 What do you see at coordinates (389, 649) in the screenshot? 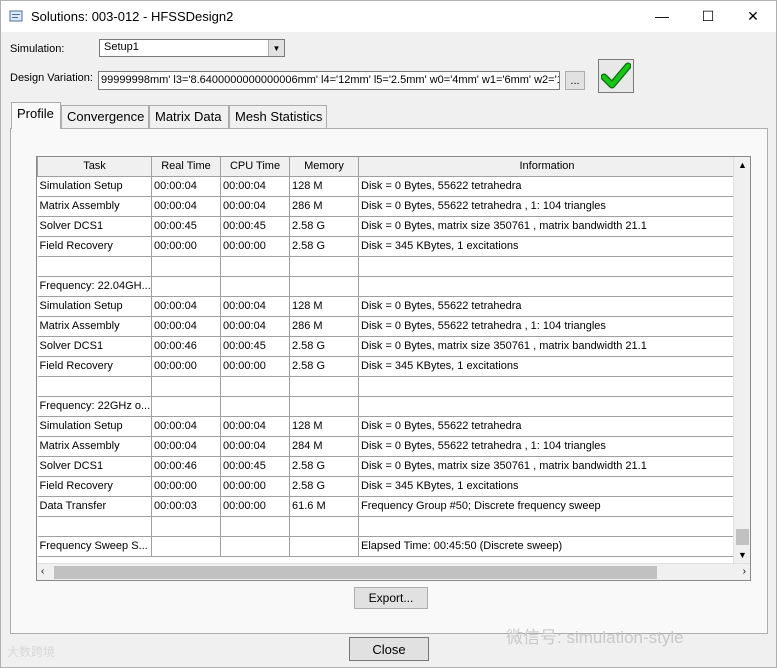
I see `close-button: Close` at bounding box center [389, 649].